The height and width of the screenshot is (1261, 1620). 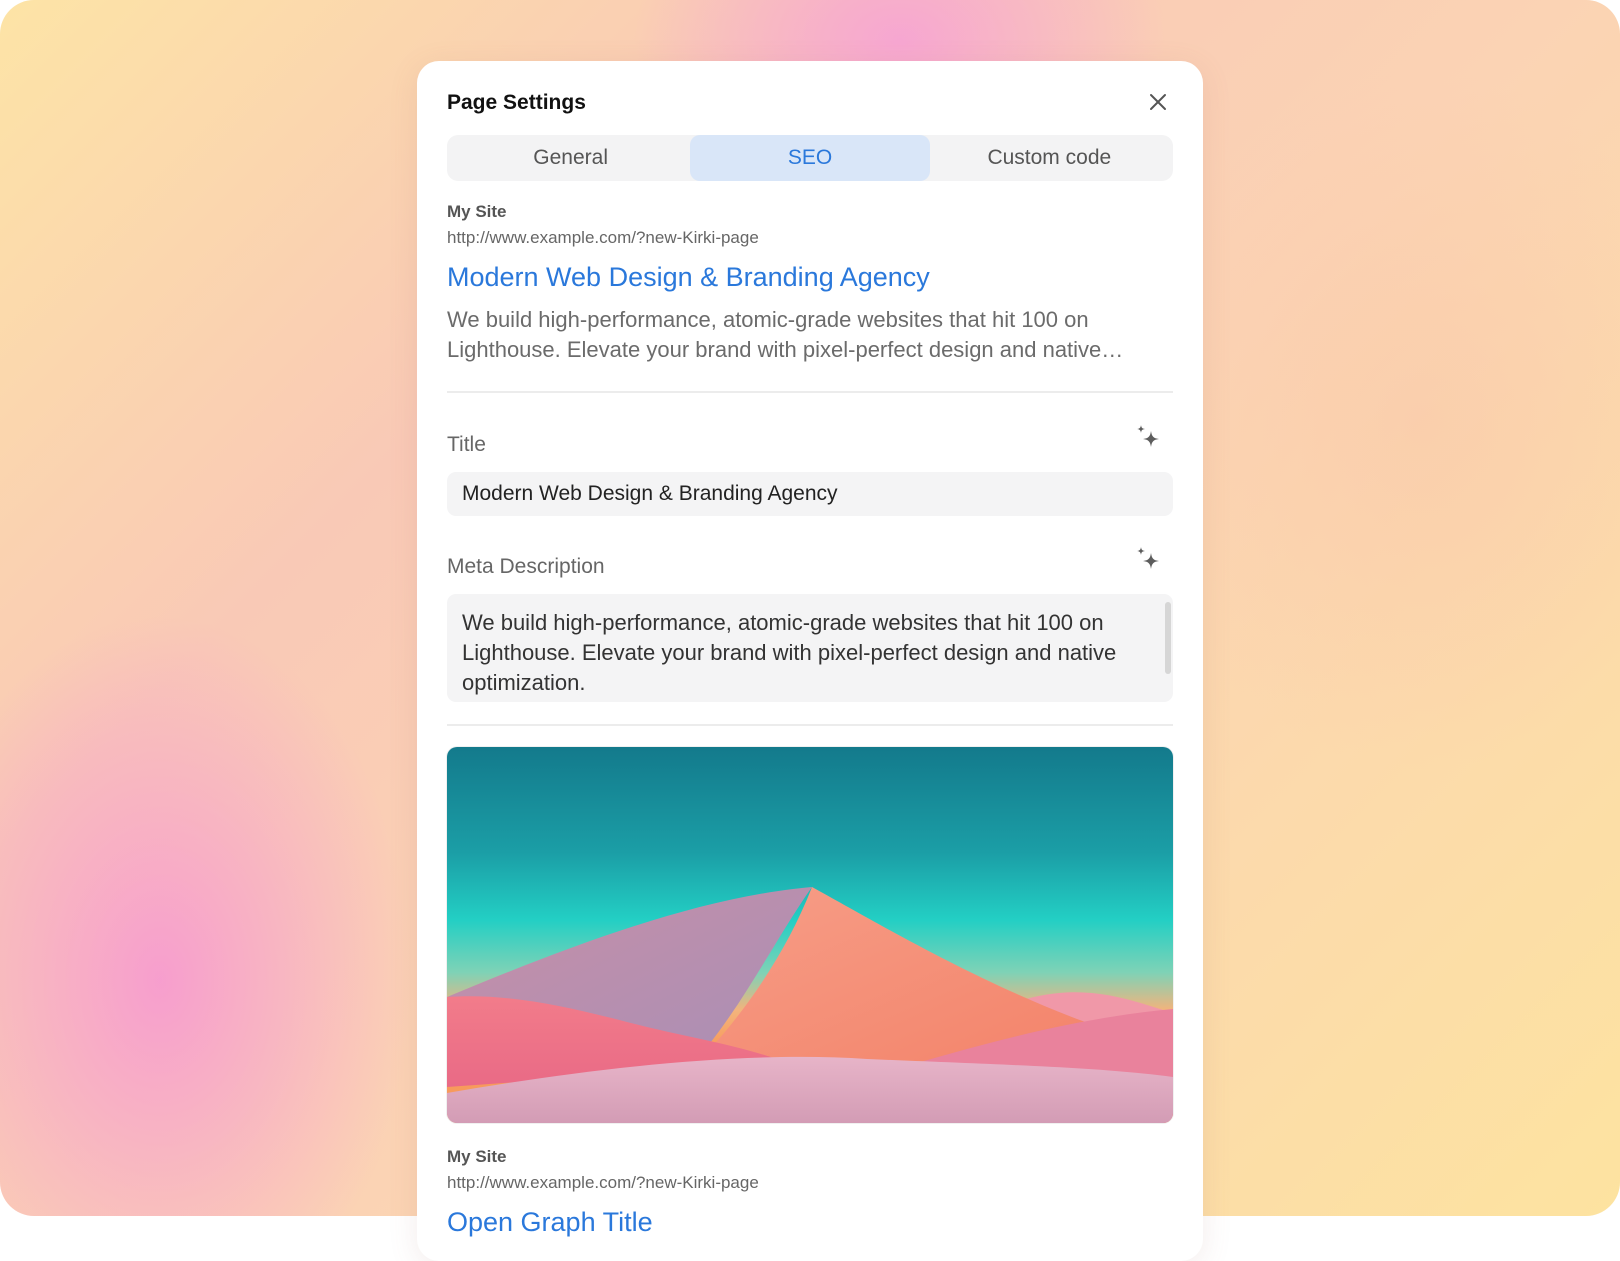 What do you see at coordinates (570, 158) in the screenshot?
I see `tab-general: General` at bounding box center [570, 158].